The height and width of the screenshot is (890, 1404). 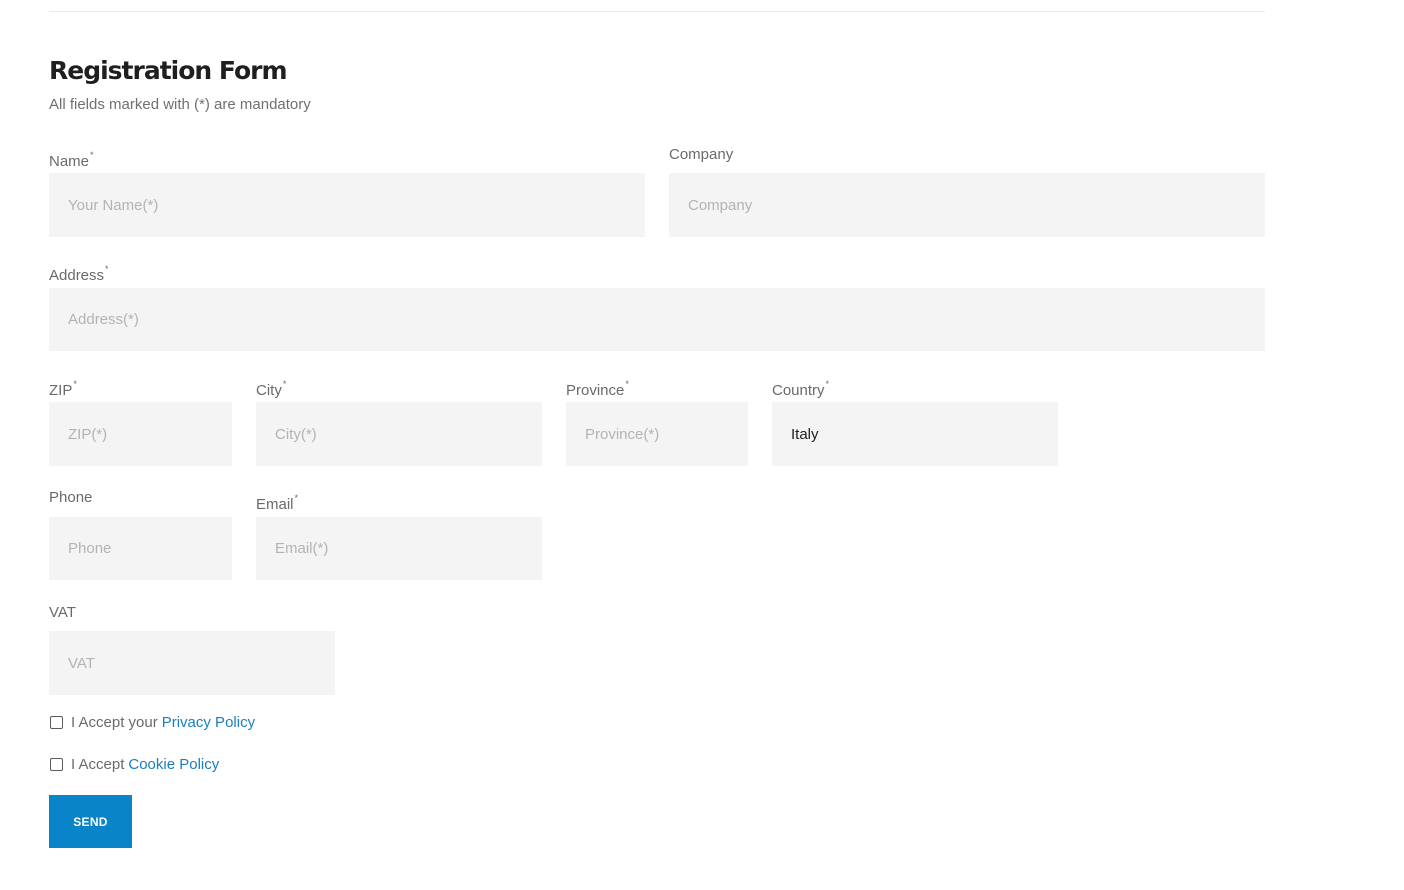 What do you see at coordinates (114, 722) in the screenshot?
I see `privacy-text: I Accept your` at bounding box center [114, 722].